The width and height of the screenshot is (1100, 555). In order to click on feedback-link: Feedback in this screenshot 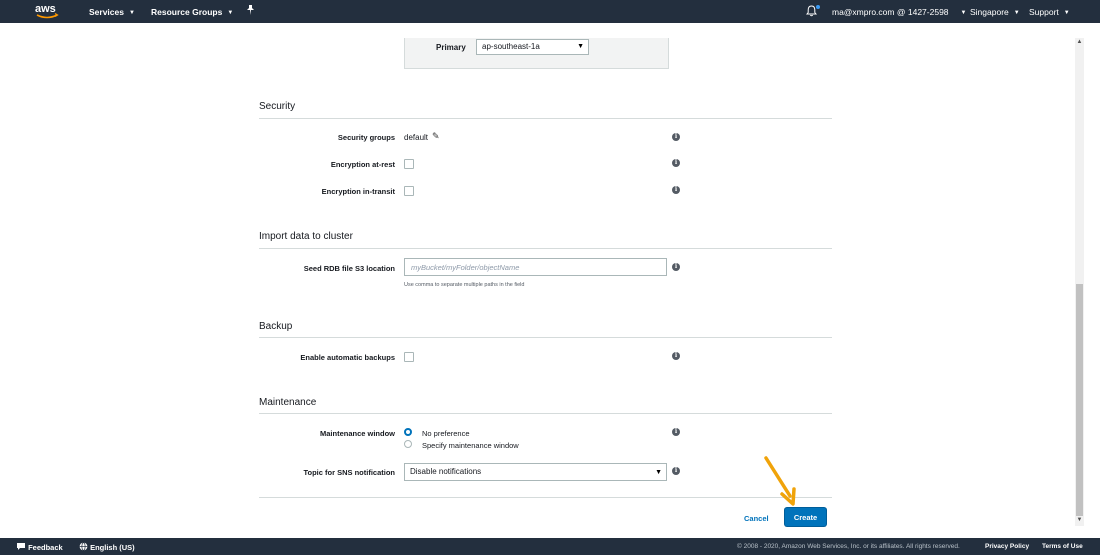, I will do `click(39, 547)`.